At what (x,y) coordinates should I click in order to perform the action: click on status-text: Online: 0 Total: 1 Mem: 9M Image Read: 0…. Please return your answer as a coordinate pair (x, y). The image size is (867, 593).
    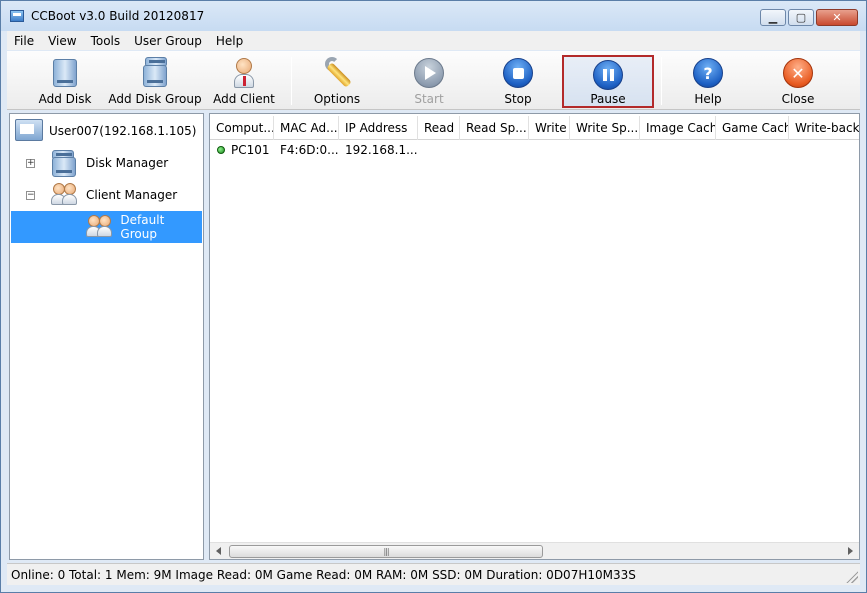
    Looking at the image, I should click on (323, 574).